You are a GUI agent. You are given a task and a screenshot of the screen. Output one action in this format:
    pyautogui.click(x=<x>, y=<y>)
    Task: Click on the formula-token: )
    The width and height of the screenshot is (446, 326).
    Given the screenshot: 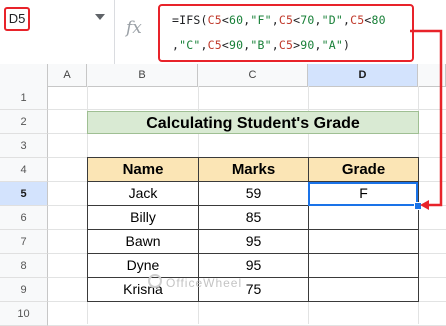 What is the action you would take?
    pyautogui.click(x=347, y=45)
    